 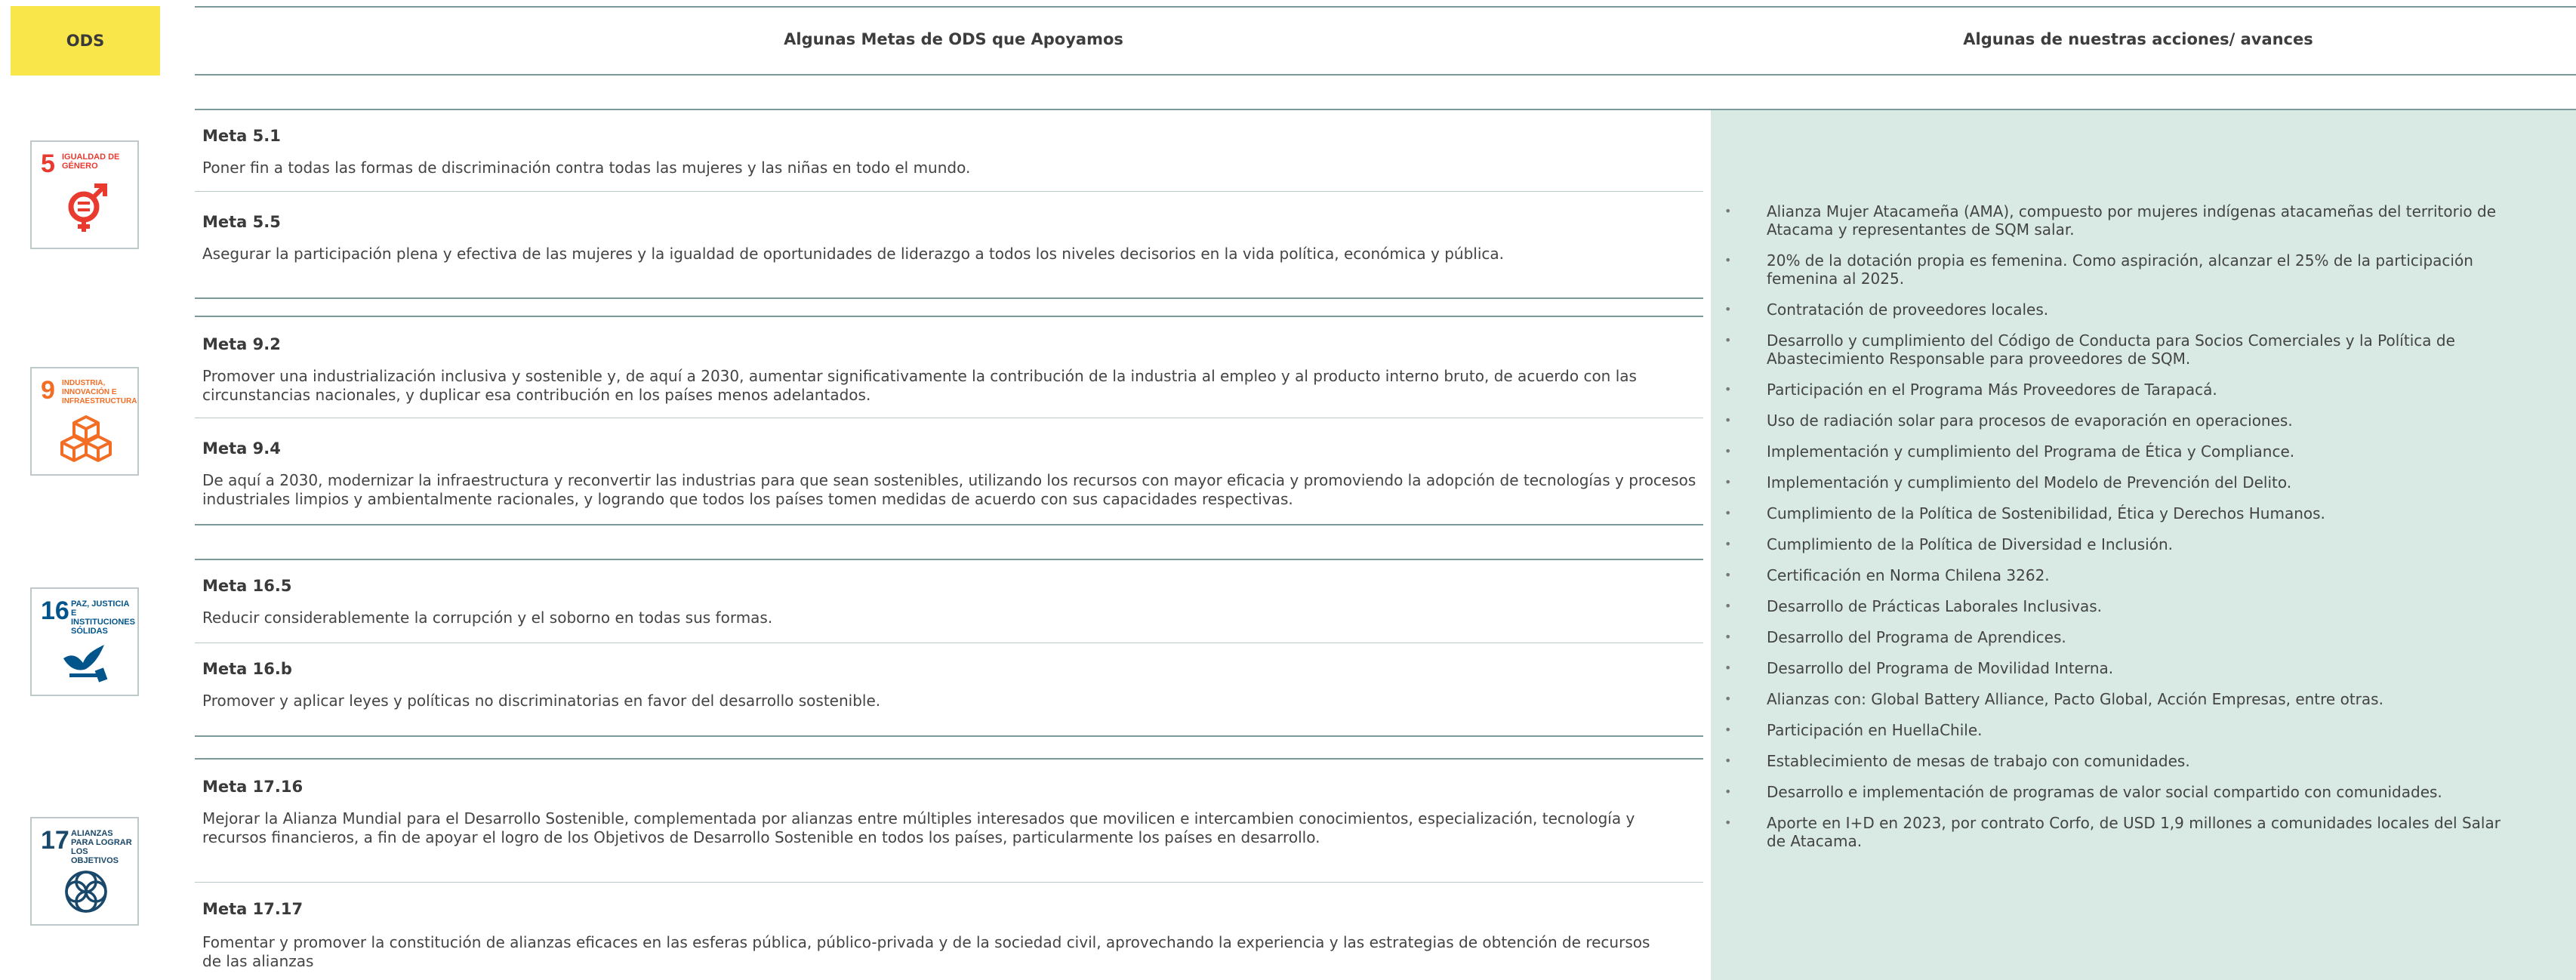 What do you see at coordinates (247, 669) in the screenshot?
I see `meta-title: Meta 16.b` at bounding box center [247, 669].